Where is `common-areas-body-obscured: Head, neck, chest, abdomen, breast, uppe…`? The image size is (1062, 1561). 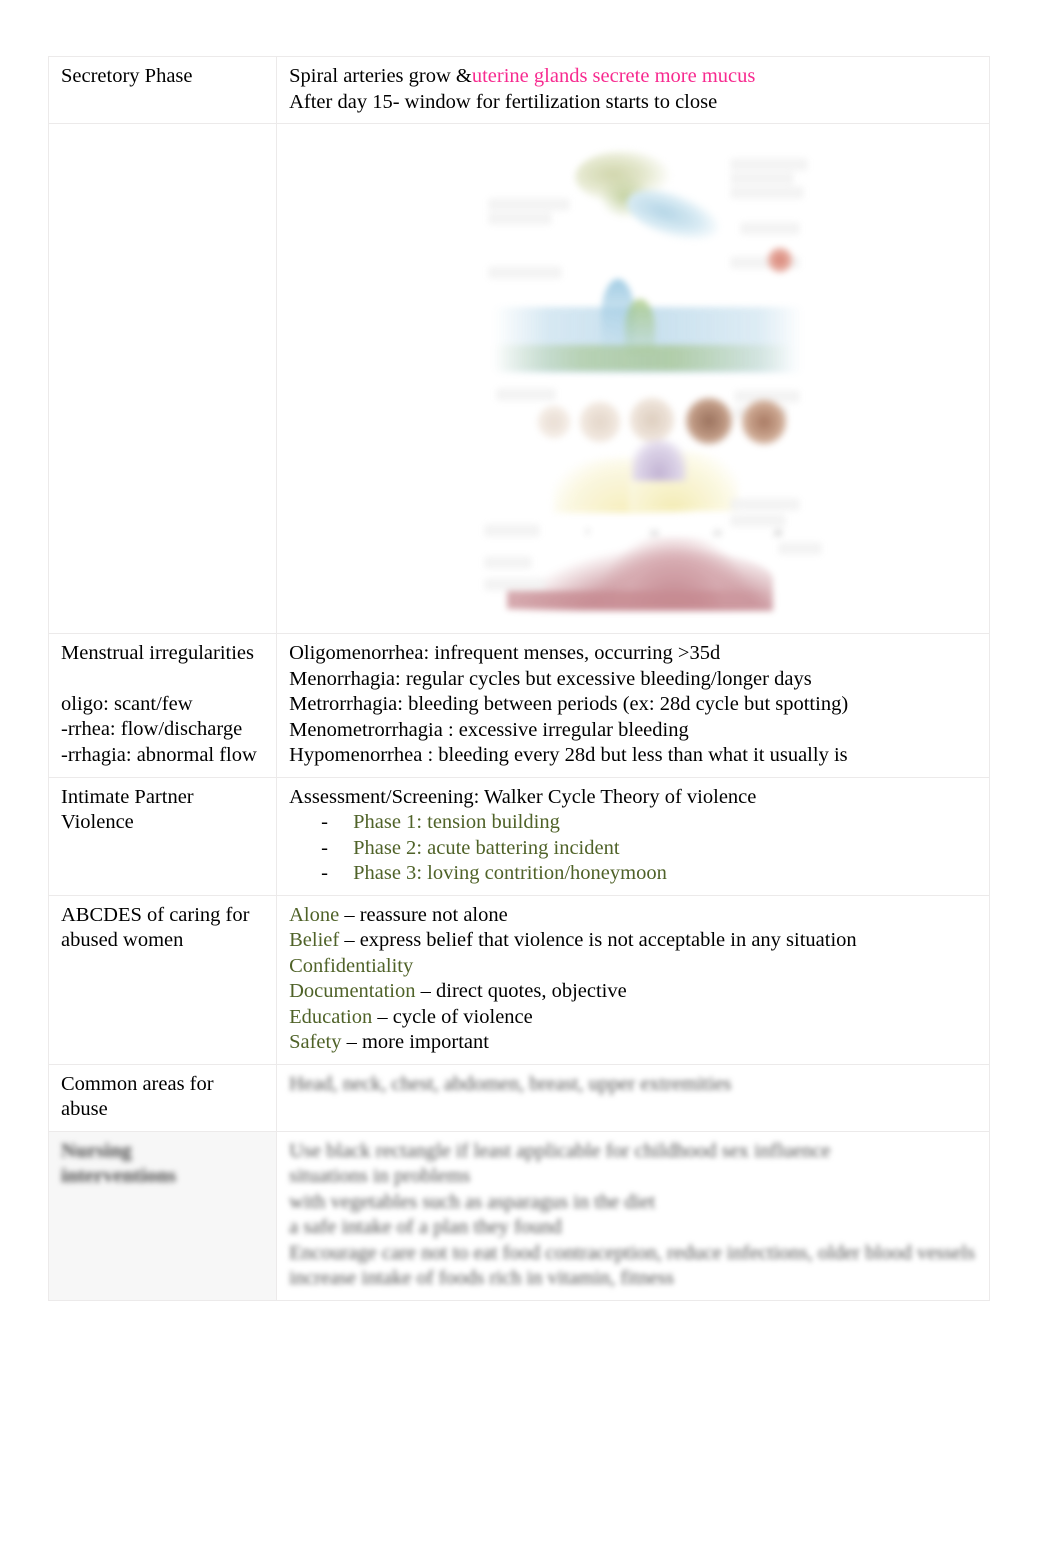 common-areas-body-obscured: Head, neck, chest, abdomen, breast, uppe… is located at coordinates (510, 1083).